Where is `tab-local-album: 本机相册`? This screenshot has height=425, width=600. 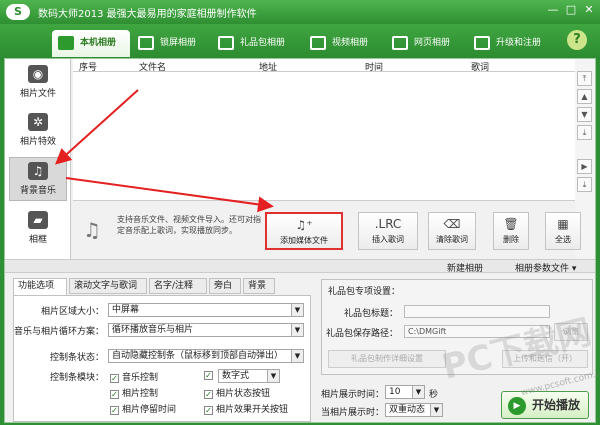 tab-local-album: 本机相册 is located at coordinates (91, 43).